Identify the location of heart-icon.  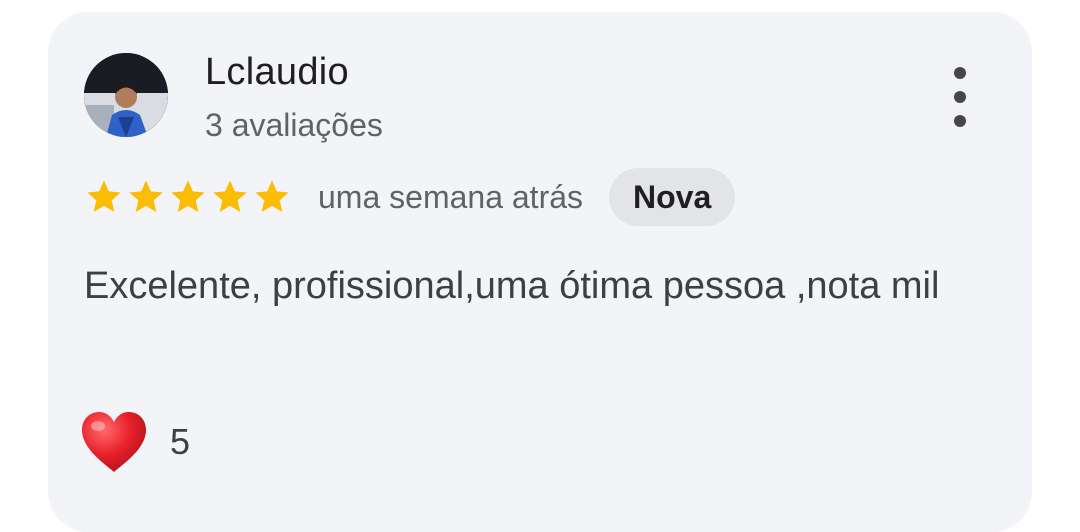
(114, 442).